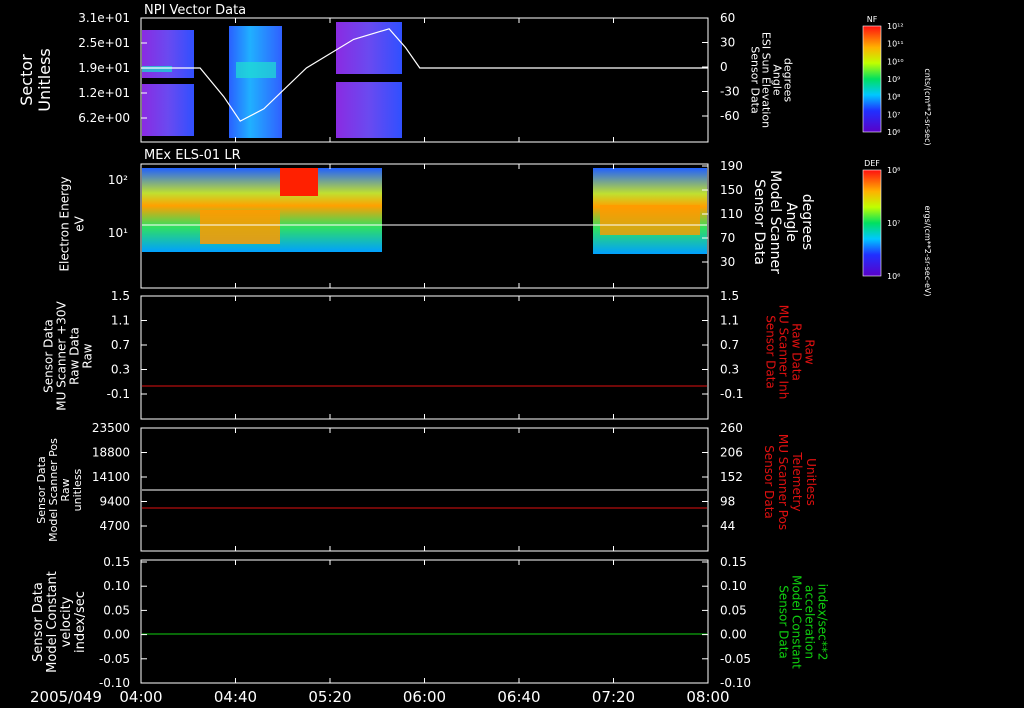 The image size is (1024, 708). What do you see at coordinates (424, 621) in the screenshot?
I see `panel5-frame` at bounding box center [424, 621].